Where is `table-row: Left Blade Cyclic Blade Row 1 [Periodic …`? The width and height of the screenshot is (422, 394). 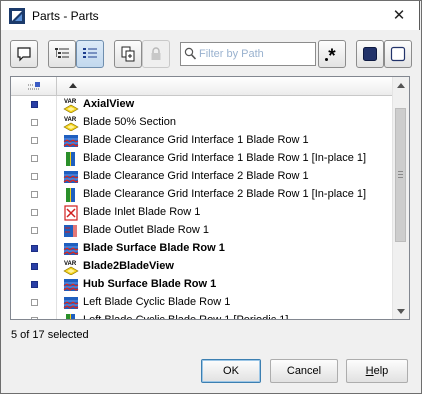
table-row: Left Blade Cyclic Blade Row 1 [Periodic … is located at coordinates (202, 316).